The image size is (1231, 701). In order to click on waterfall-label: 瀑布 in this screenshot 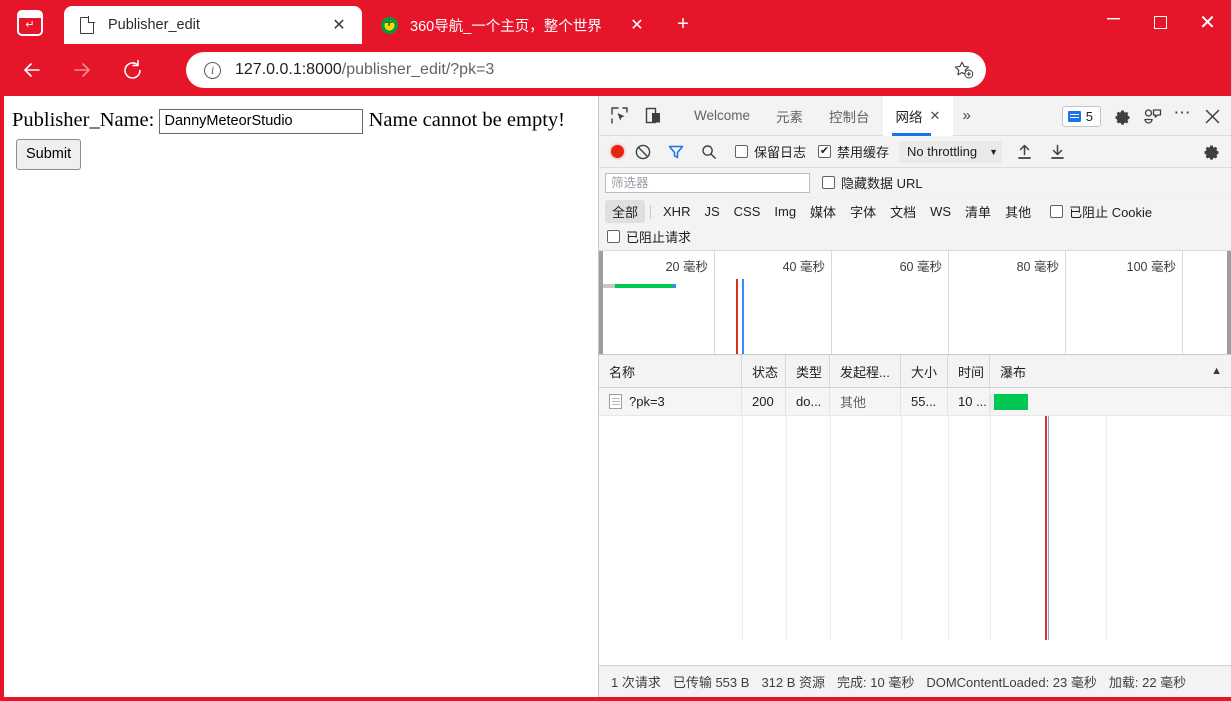, I will do `click(1013, 372)`.